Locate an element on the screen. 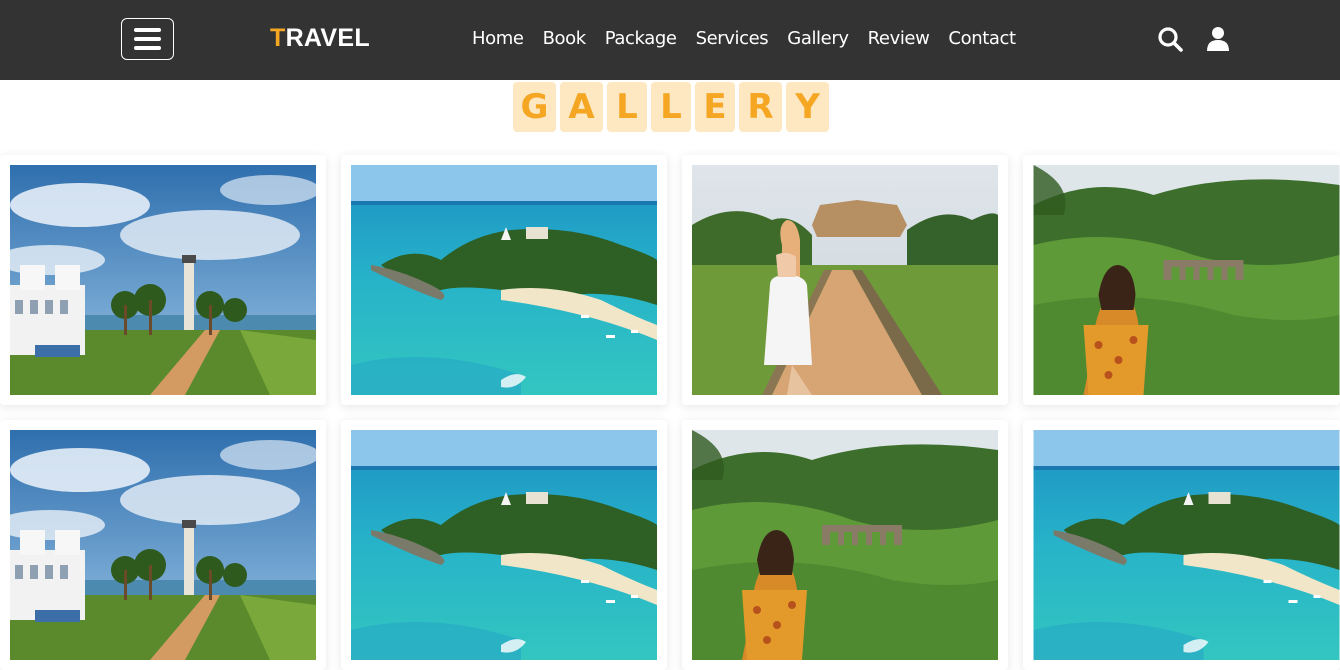  heading-letter: R is located at coordinates (760, 107).